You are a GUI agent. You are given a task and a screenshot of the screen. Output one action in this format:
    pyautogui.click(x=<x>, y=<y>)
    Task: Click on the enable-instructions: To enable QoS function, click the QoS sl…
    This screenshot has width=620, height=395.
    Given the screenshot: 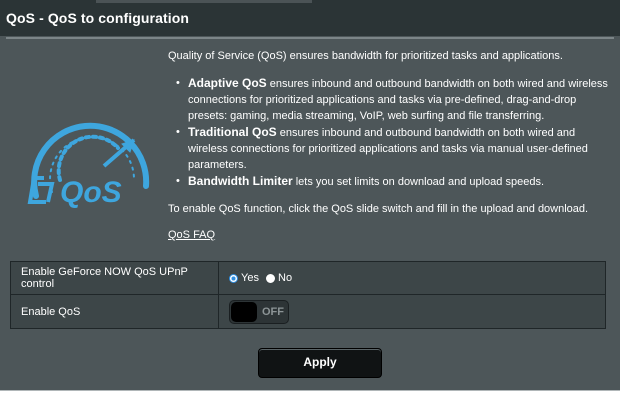 What is the action you would take?
    pyautogui.click(x=378, y=209)
    